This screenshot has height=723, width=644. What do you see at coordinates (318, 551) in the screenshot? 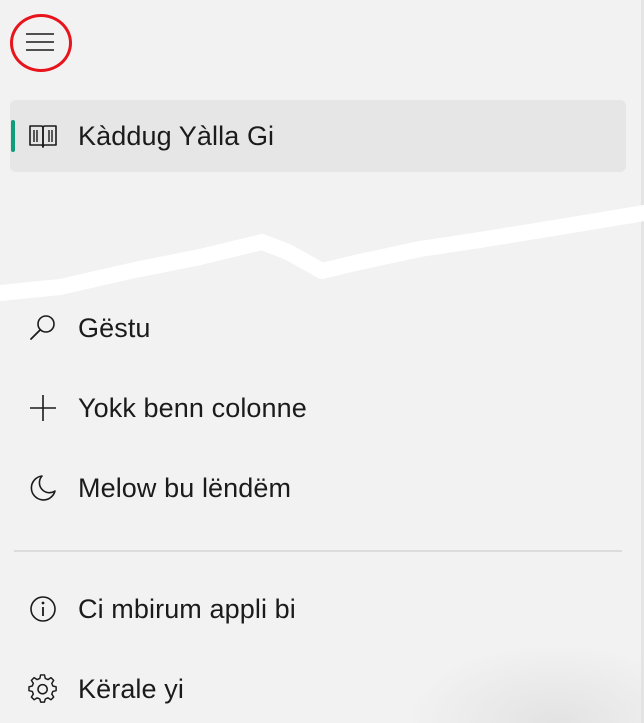
I see `section-divider` at bounding box center [318, 551].